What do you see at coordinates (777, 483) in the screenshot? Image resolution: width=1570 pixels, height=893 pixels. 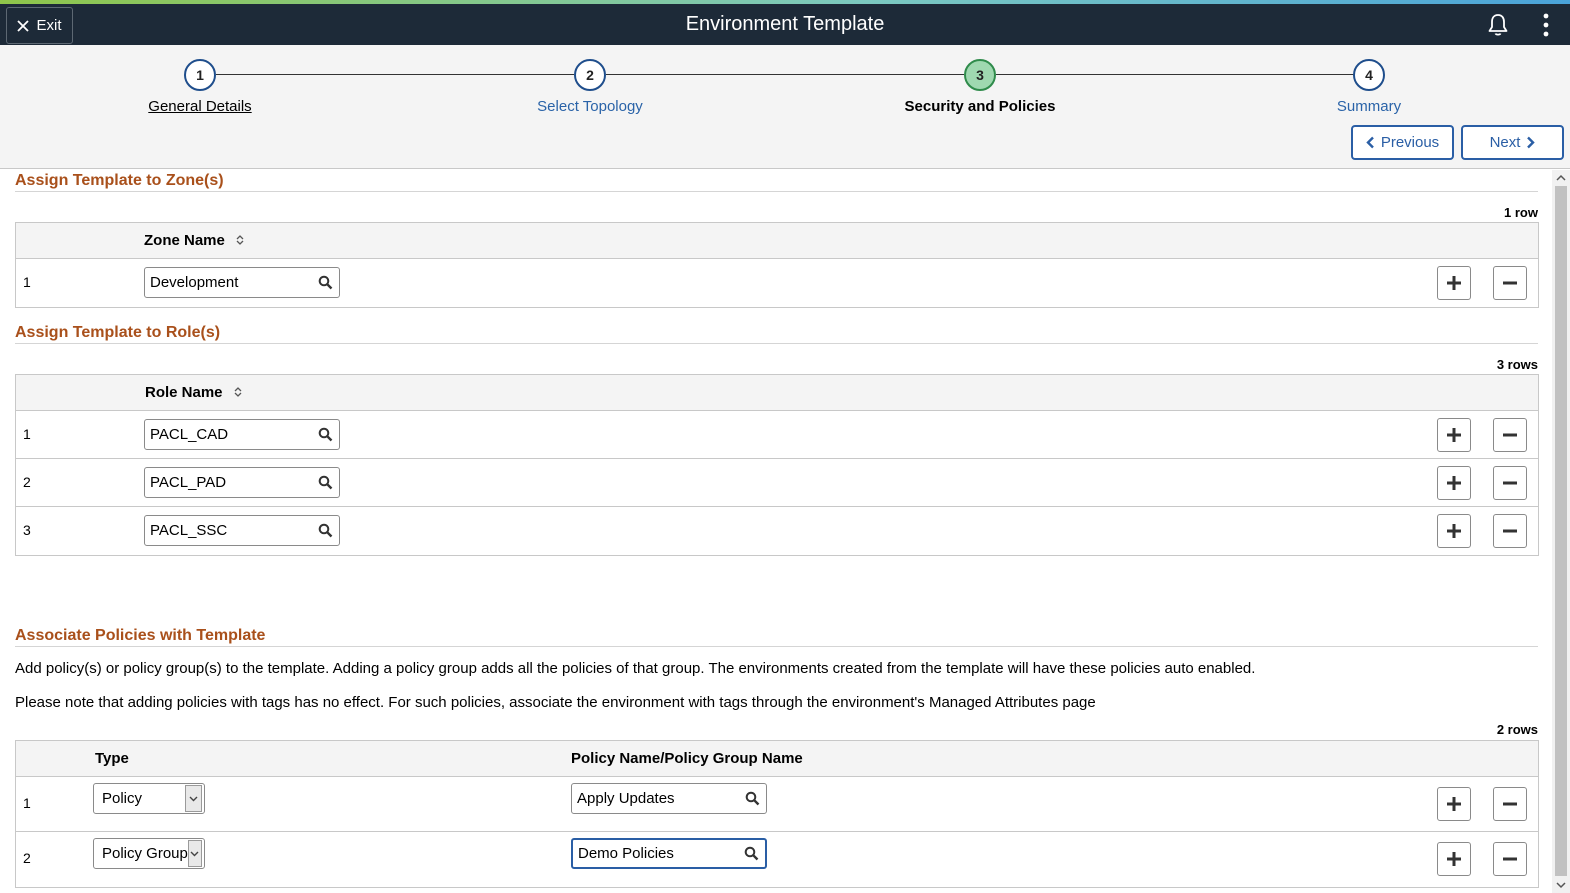 I see `table-row: 2 PACL_PAD` at bounding box center [777, 483].